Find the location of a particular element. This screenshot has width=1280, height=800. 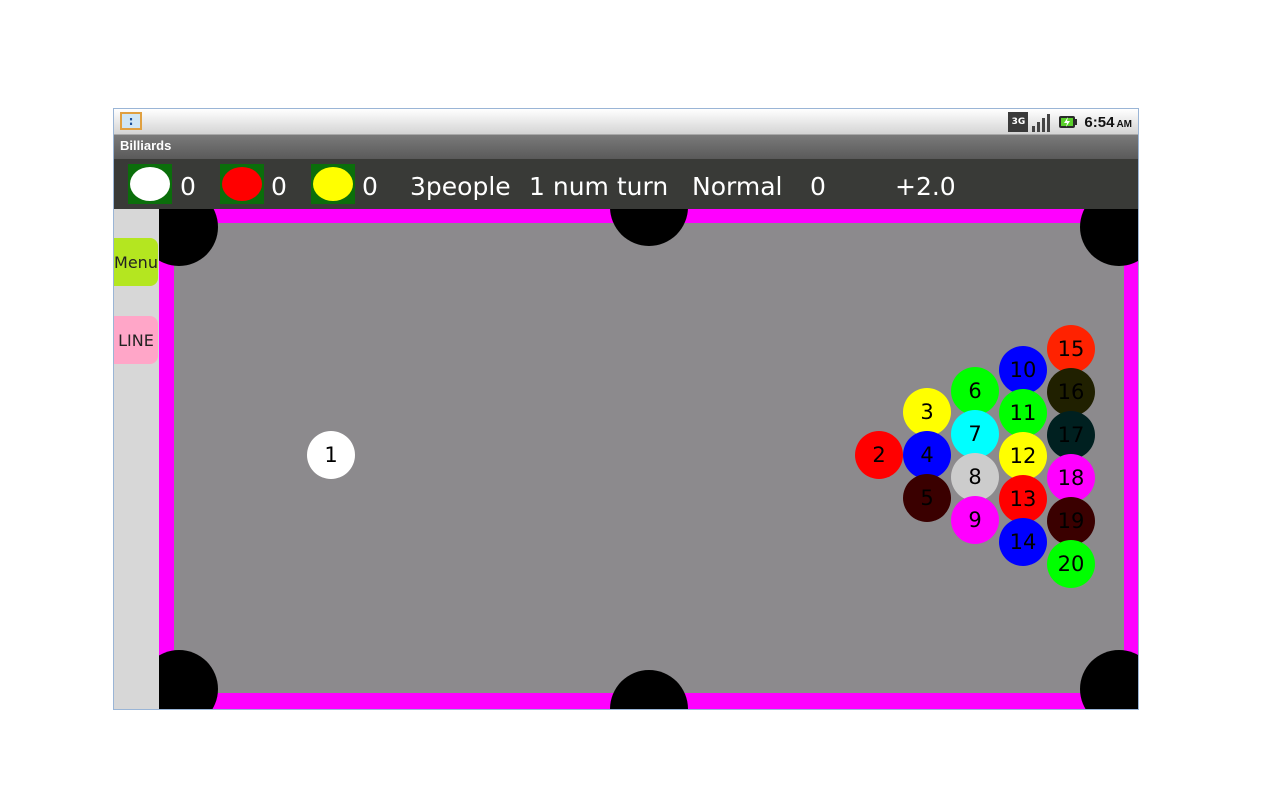

ball-6: 6 is located at coordinates (975, 391).